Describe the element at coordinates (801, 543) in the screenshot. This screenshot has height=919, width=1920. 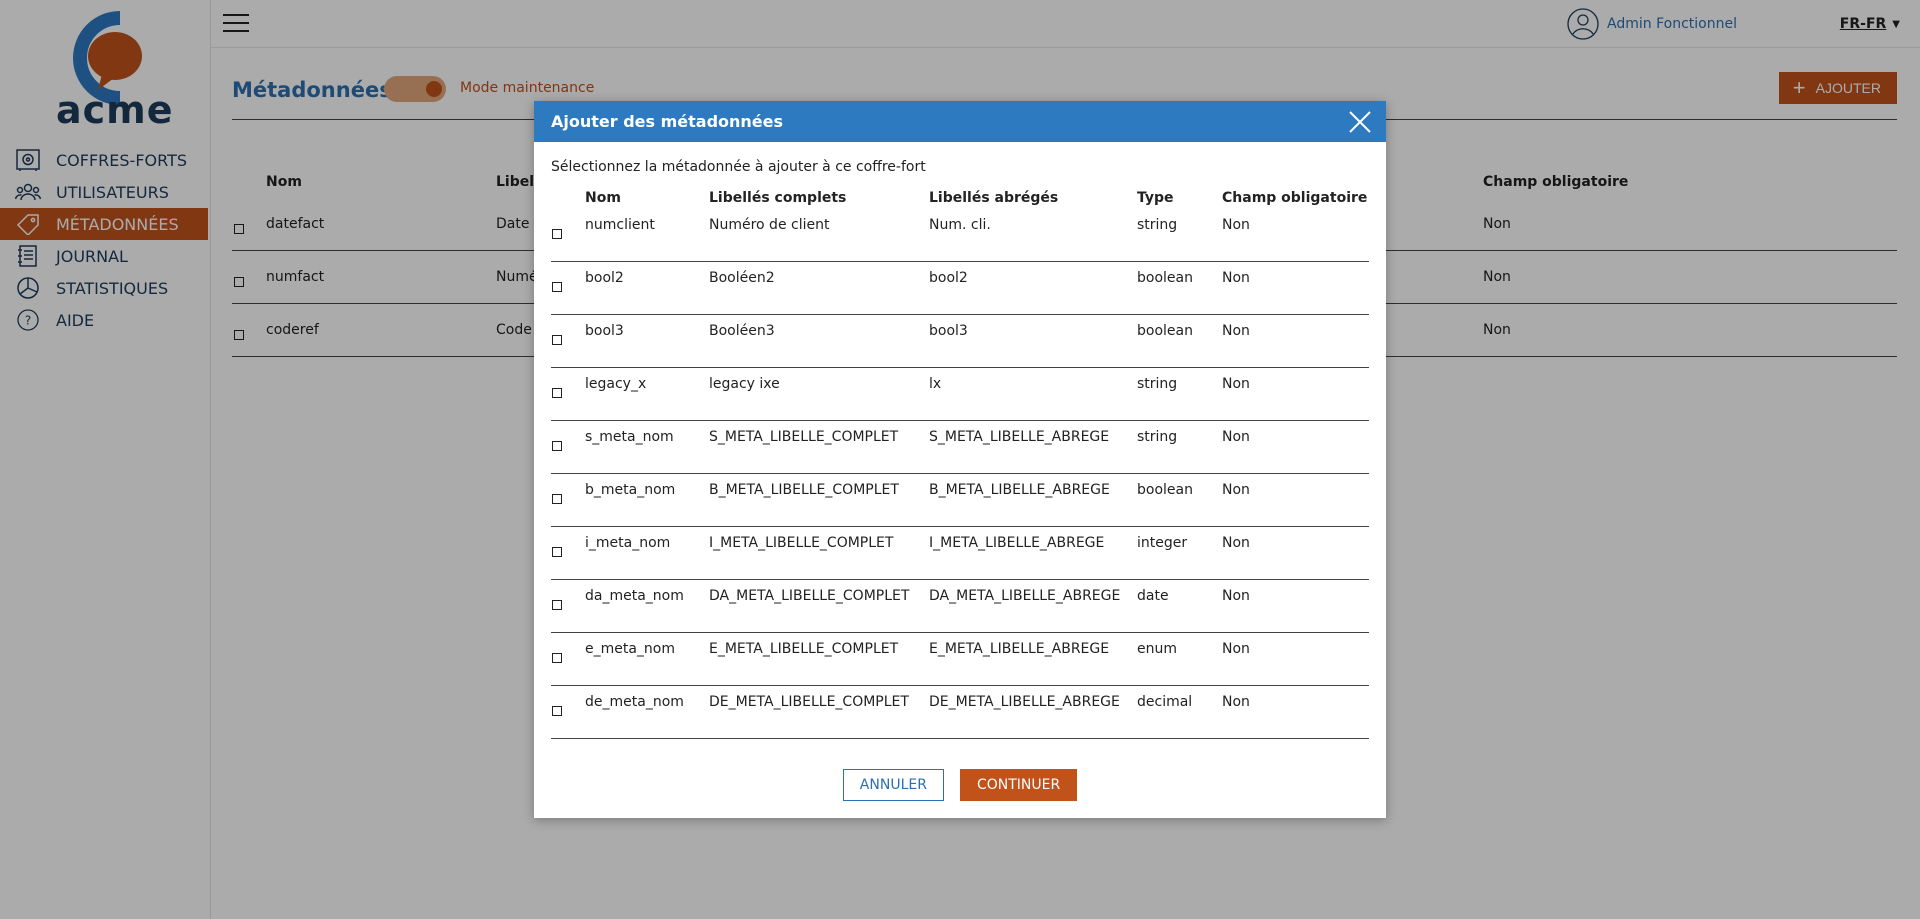
I see `cell-full-label: I_META_LIBELLE_COMPLET` at that location.